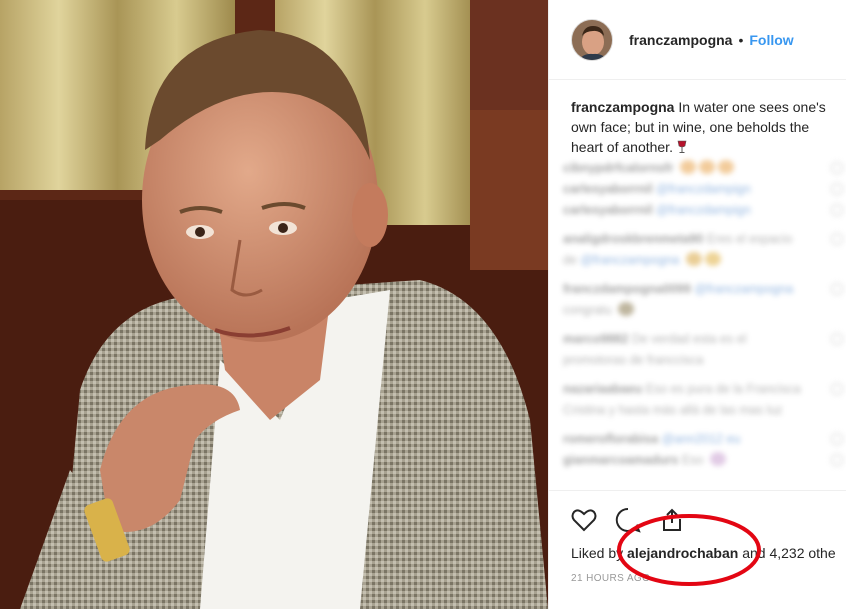  What do you see at coordinates (788, 553) in the screenshot?
I see `likes-suffix: and 4,232 othe` at bounding box center [788, 553].